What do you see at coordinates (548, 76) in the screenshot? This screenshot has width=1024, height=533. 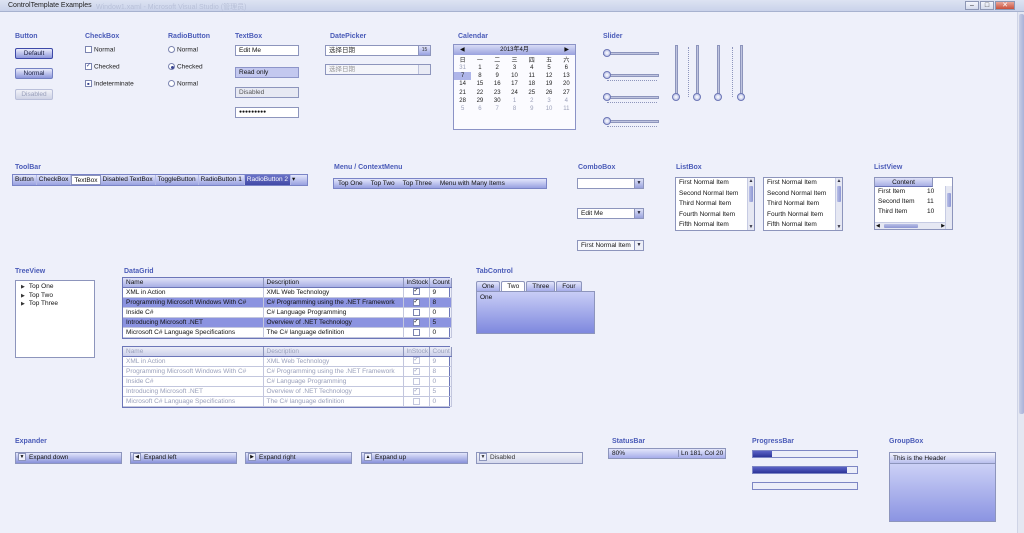 I see `calendar-day: 12` at bounding box center [548, 76].